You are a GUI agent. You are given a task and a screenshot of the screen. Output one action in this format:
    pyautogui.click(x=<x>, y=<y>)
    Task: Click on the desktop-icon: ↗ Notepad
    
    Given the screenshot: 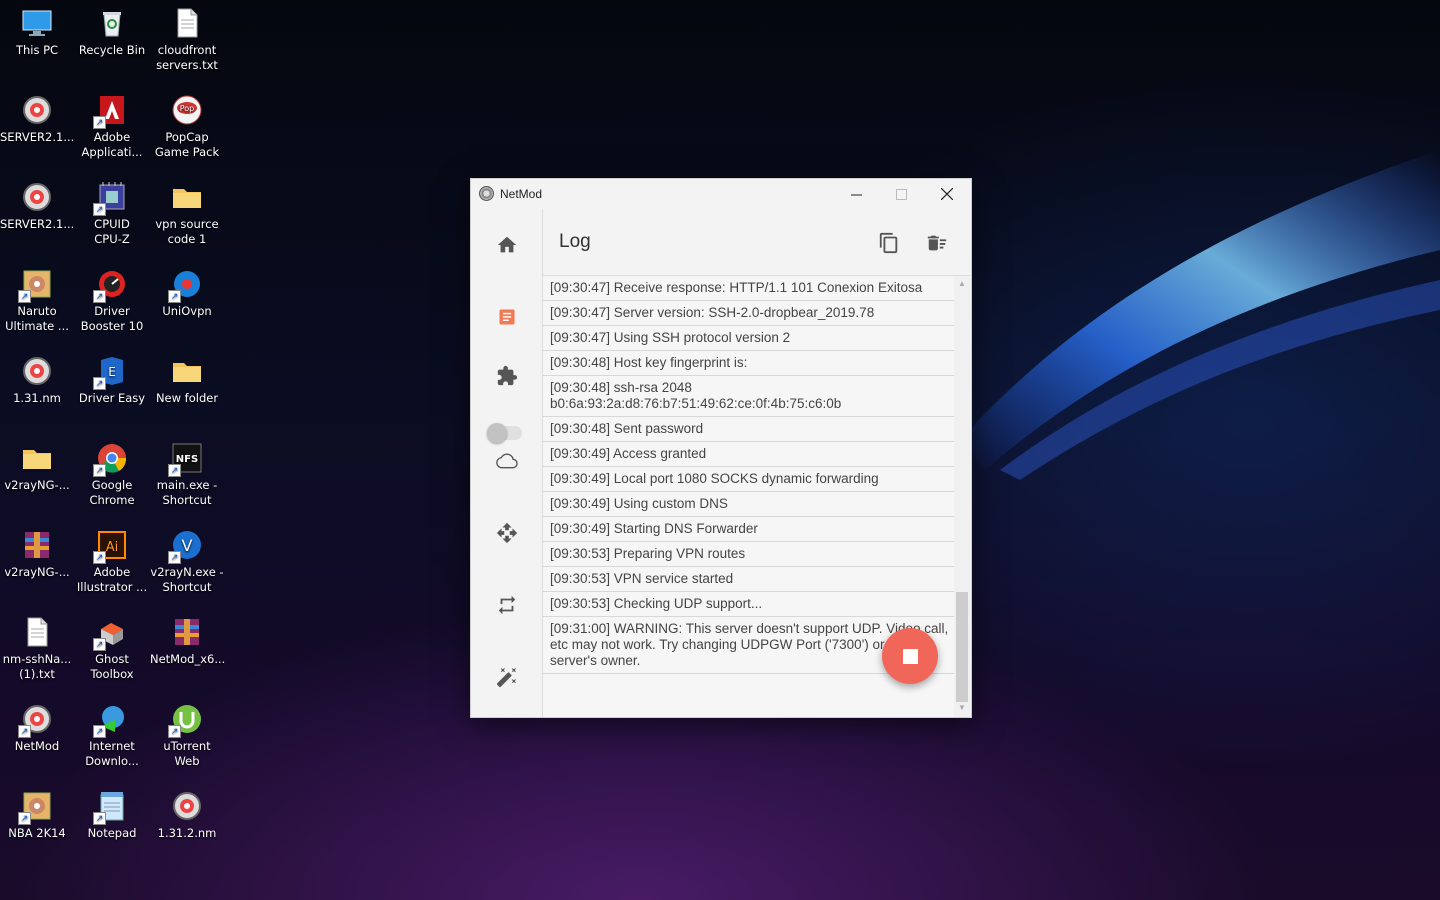 What is the action you would take?
    pyautogui.click(x=112, y=815)
    